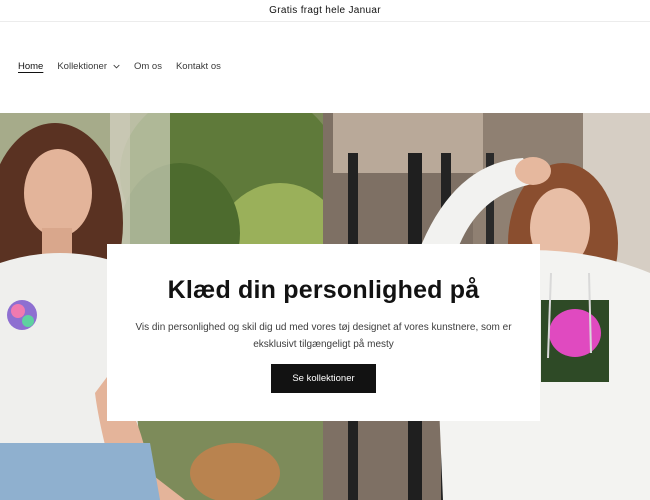  I want to click on hero-title: Klæd din personlighed på, so click(323, 290).